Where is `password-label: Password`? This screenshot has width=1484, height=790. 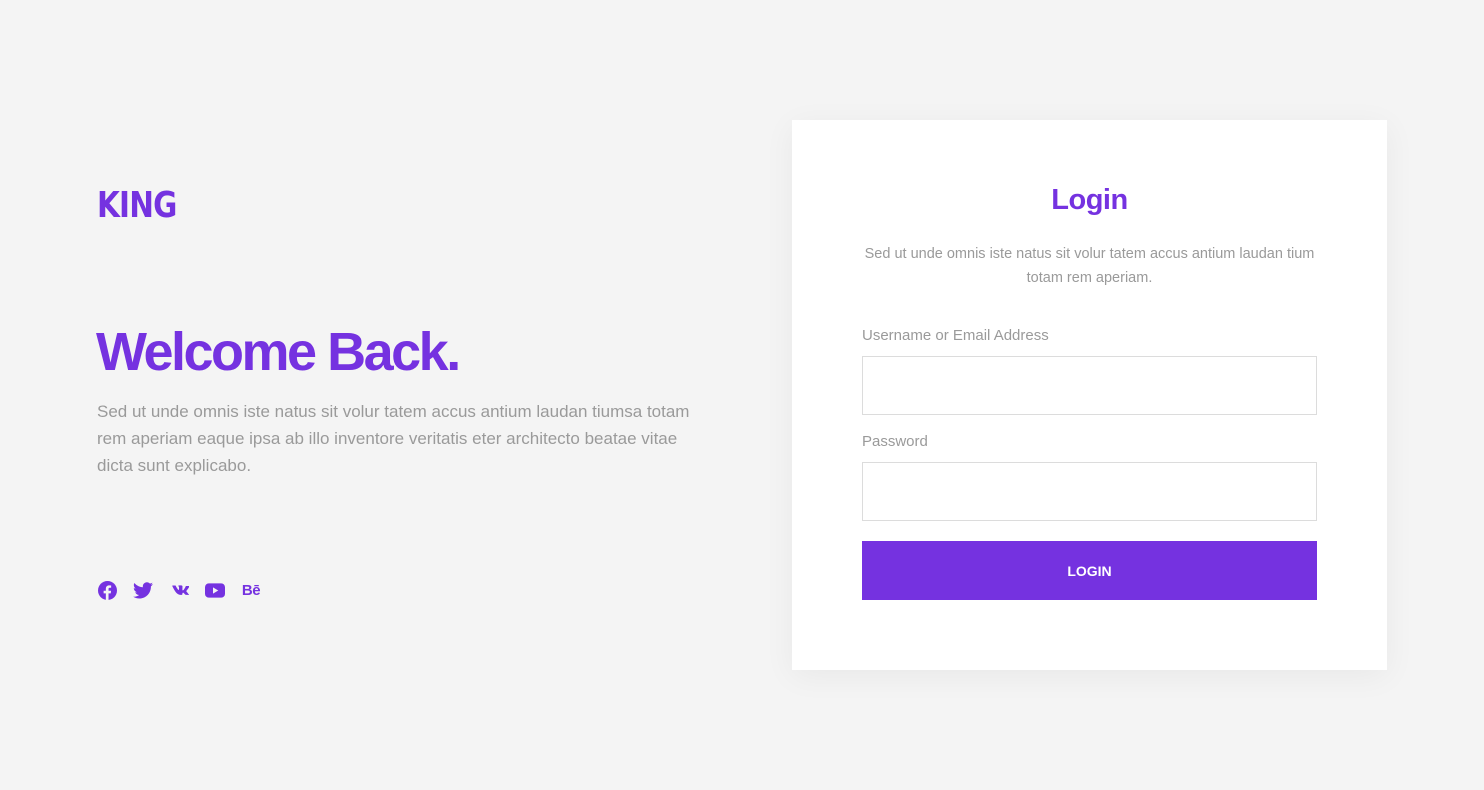 password-label: Password is located at coordinates (895, 441).